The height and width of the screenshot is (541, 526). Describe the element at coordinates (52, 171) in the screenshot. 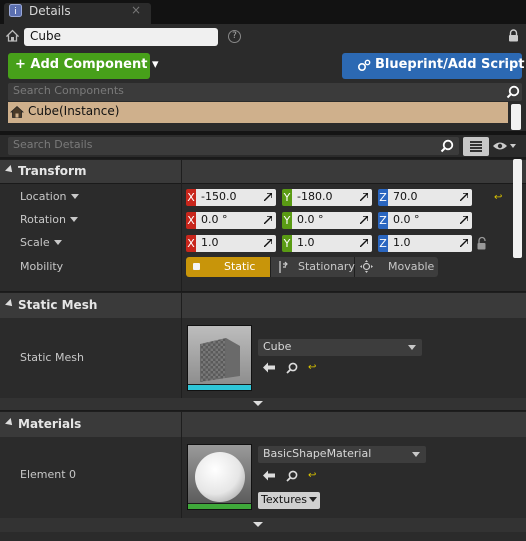

I see `category-title: Transform` at that location.